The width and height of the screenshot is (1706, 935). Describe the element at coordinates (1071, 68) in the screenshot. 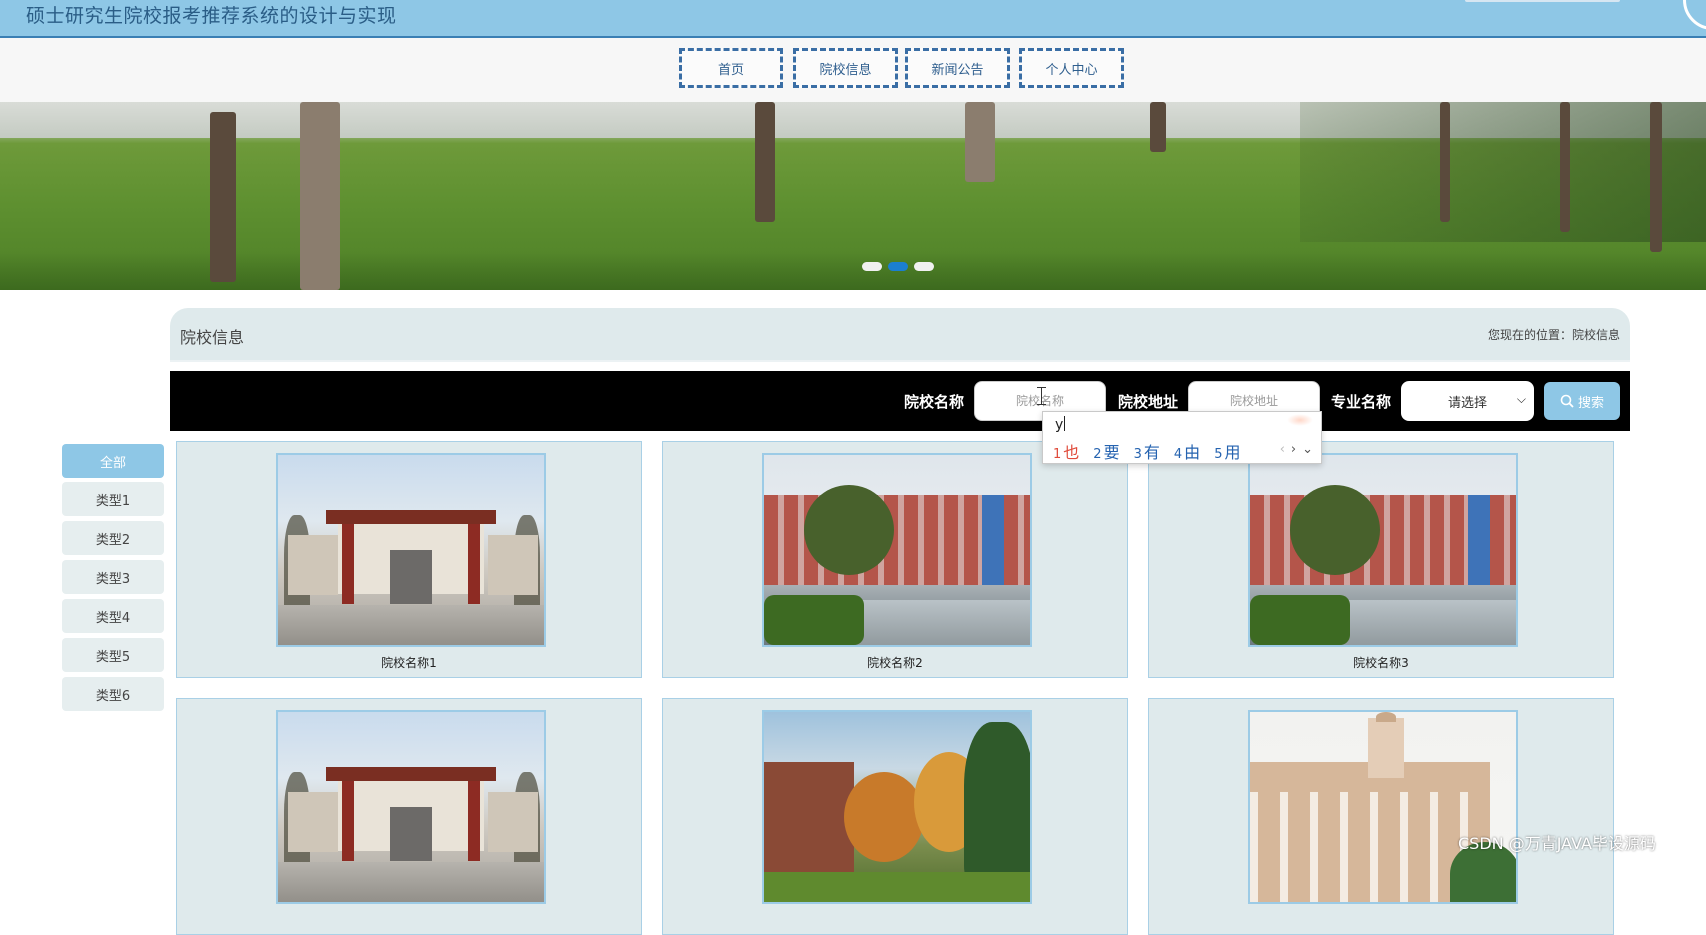

I see `nav-personal-center: 个人中心` at that location.